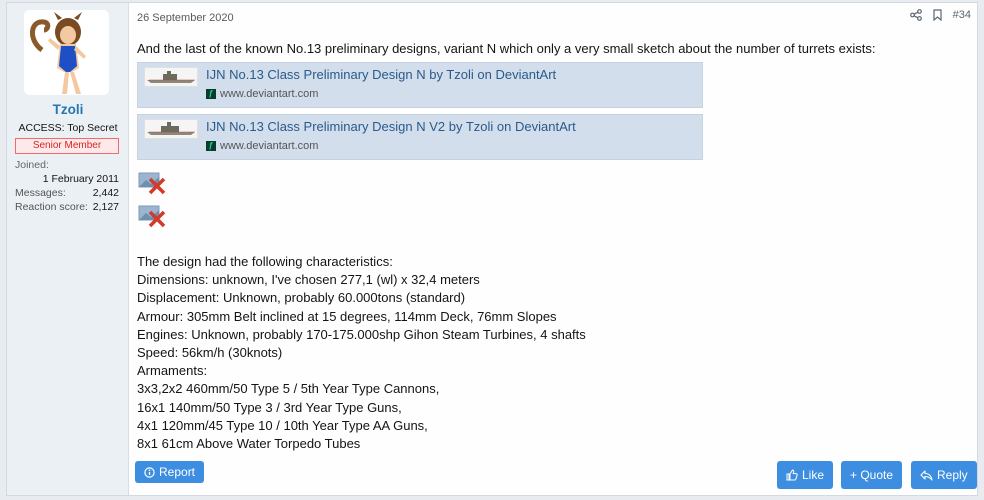 Image resolution: width=984 pixels, height=500 pixels. I want to click on quote-label: + Quote, so click(872, 475).